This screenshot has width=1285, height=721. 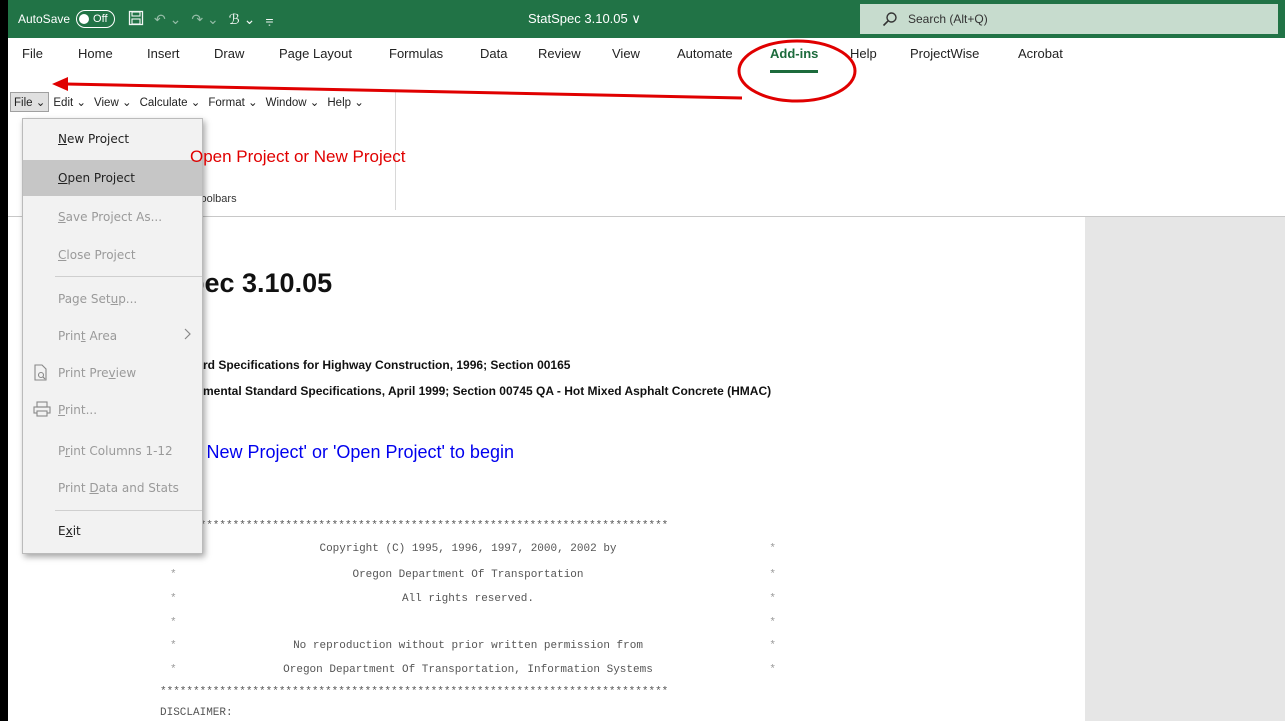 I want to click on print-preview-icon, so click(x=41, y=374).